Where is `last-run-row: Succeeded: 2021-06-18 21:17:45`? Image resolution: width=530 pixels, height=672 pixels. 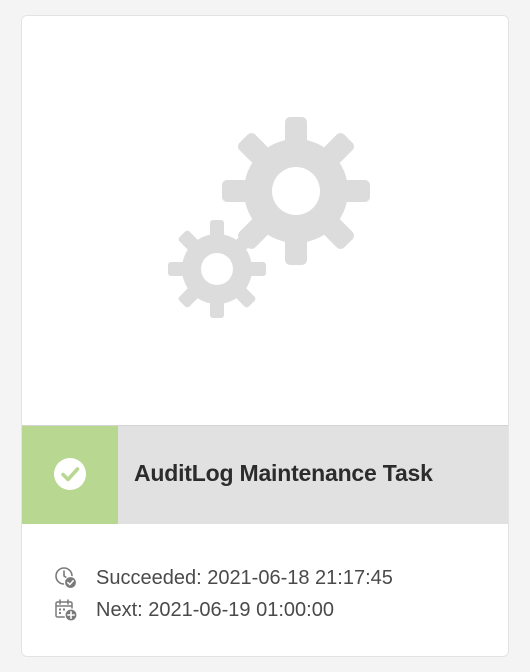 last-run-row: Succeeded: 2021-06-18 21:17:45 is located at coordinates (274, 578).